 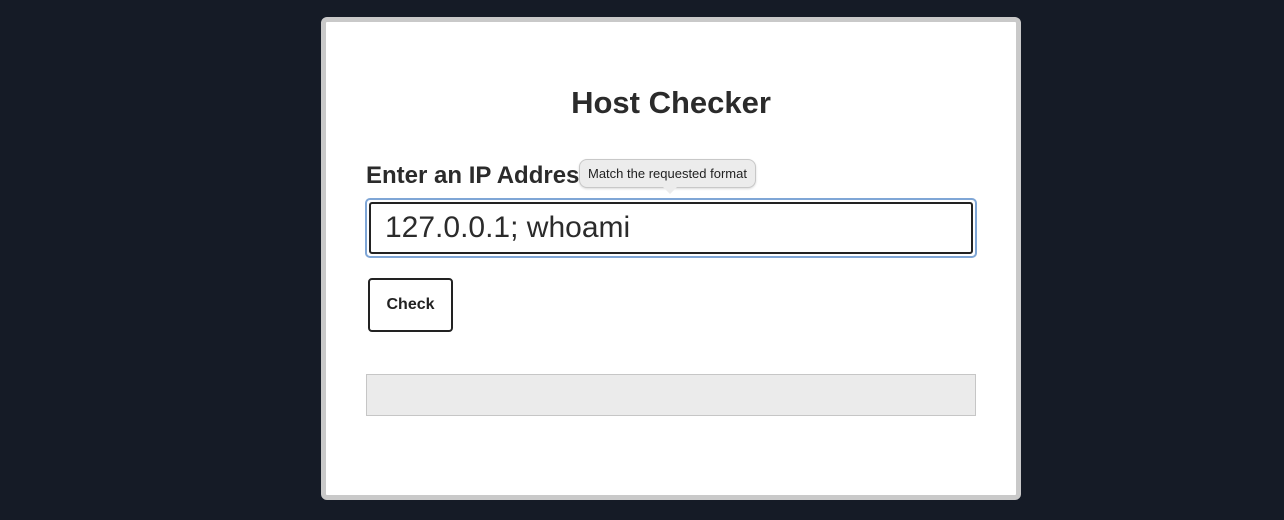 What do you see at coordinates (671, 102) in the screenshot?
I see `page-title: Host Checker` at bounding box center [671, 102].